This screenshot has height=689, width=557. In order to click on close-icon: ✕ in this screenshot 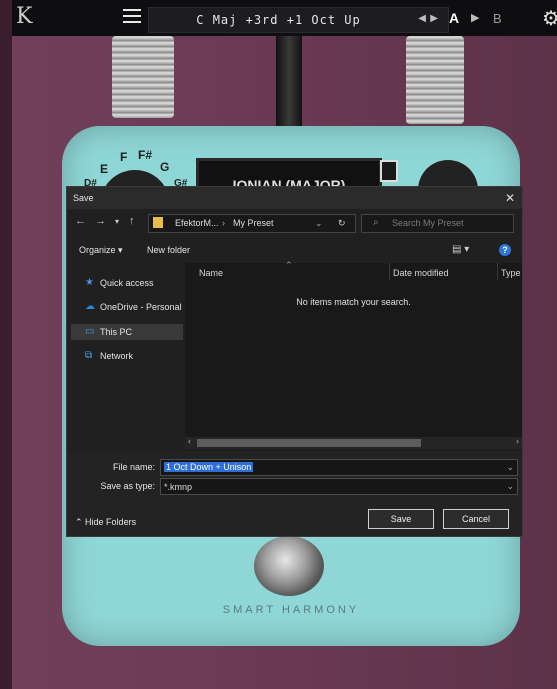, I will do `click(510, 198)`.